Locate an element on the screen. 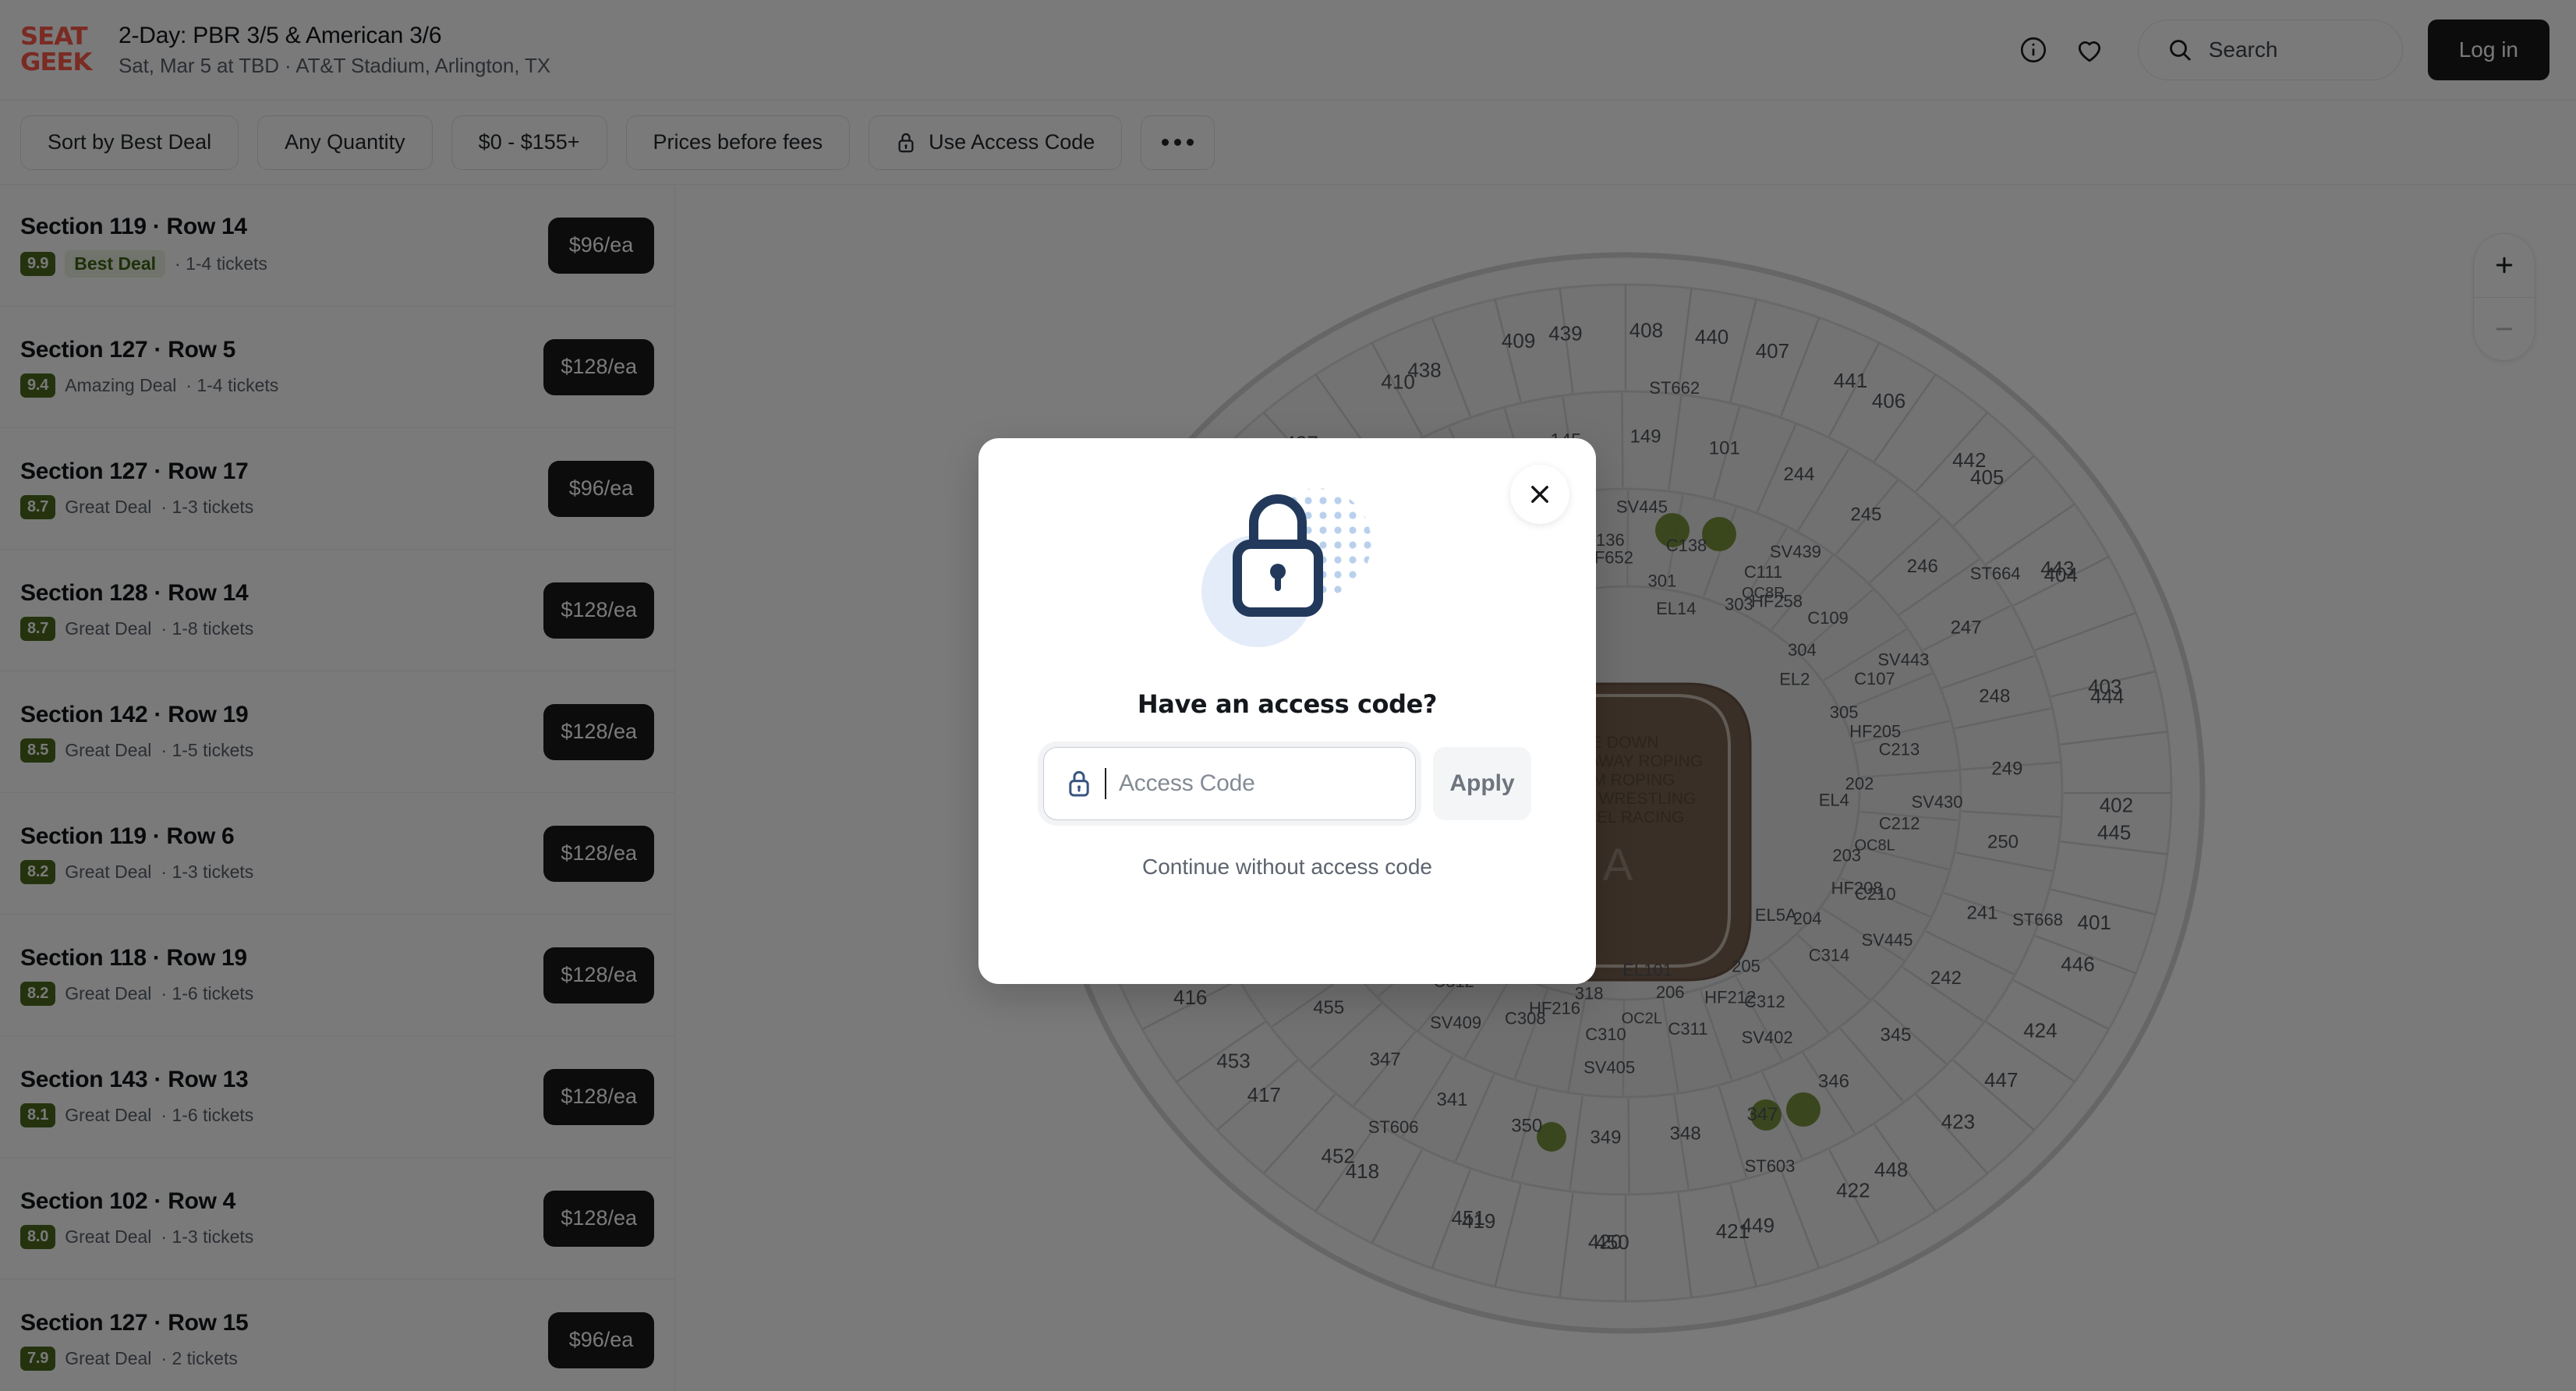 Image resolution: width=2576 pixels, height=1391 pixels. close-icon is located at coordinates (1539, 495).